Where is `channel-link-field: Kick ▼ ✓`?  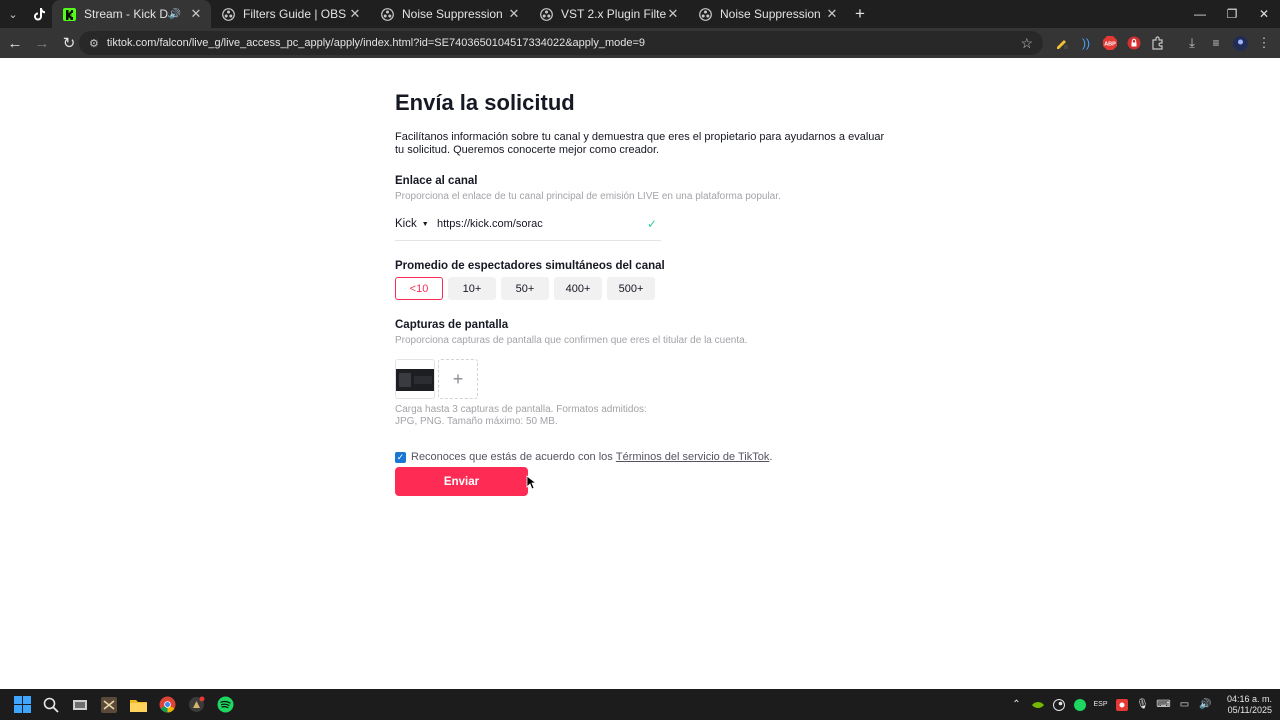 channel-link-field: Kick ▼ ✓ is located at coordinates (528, 224).